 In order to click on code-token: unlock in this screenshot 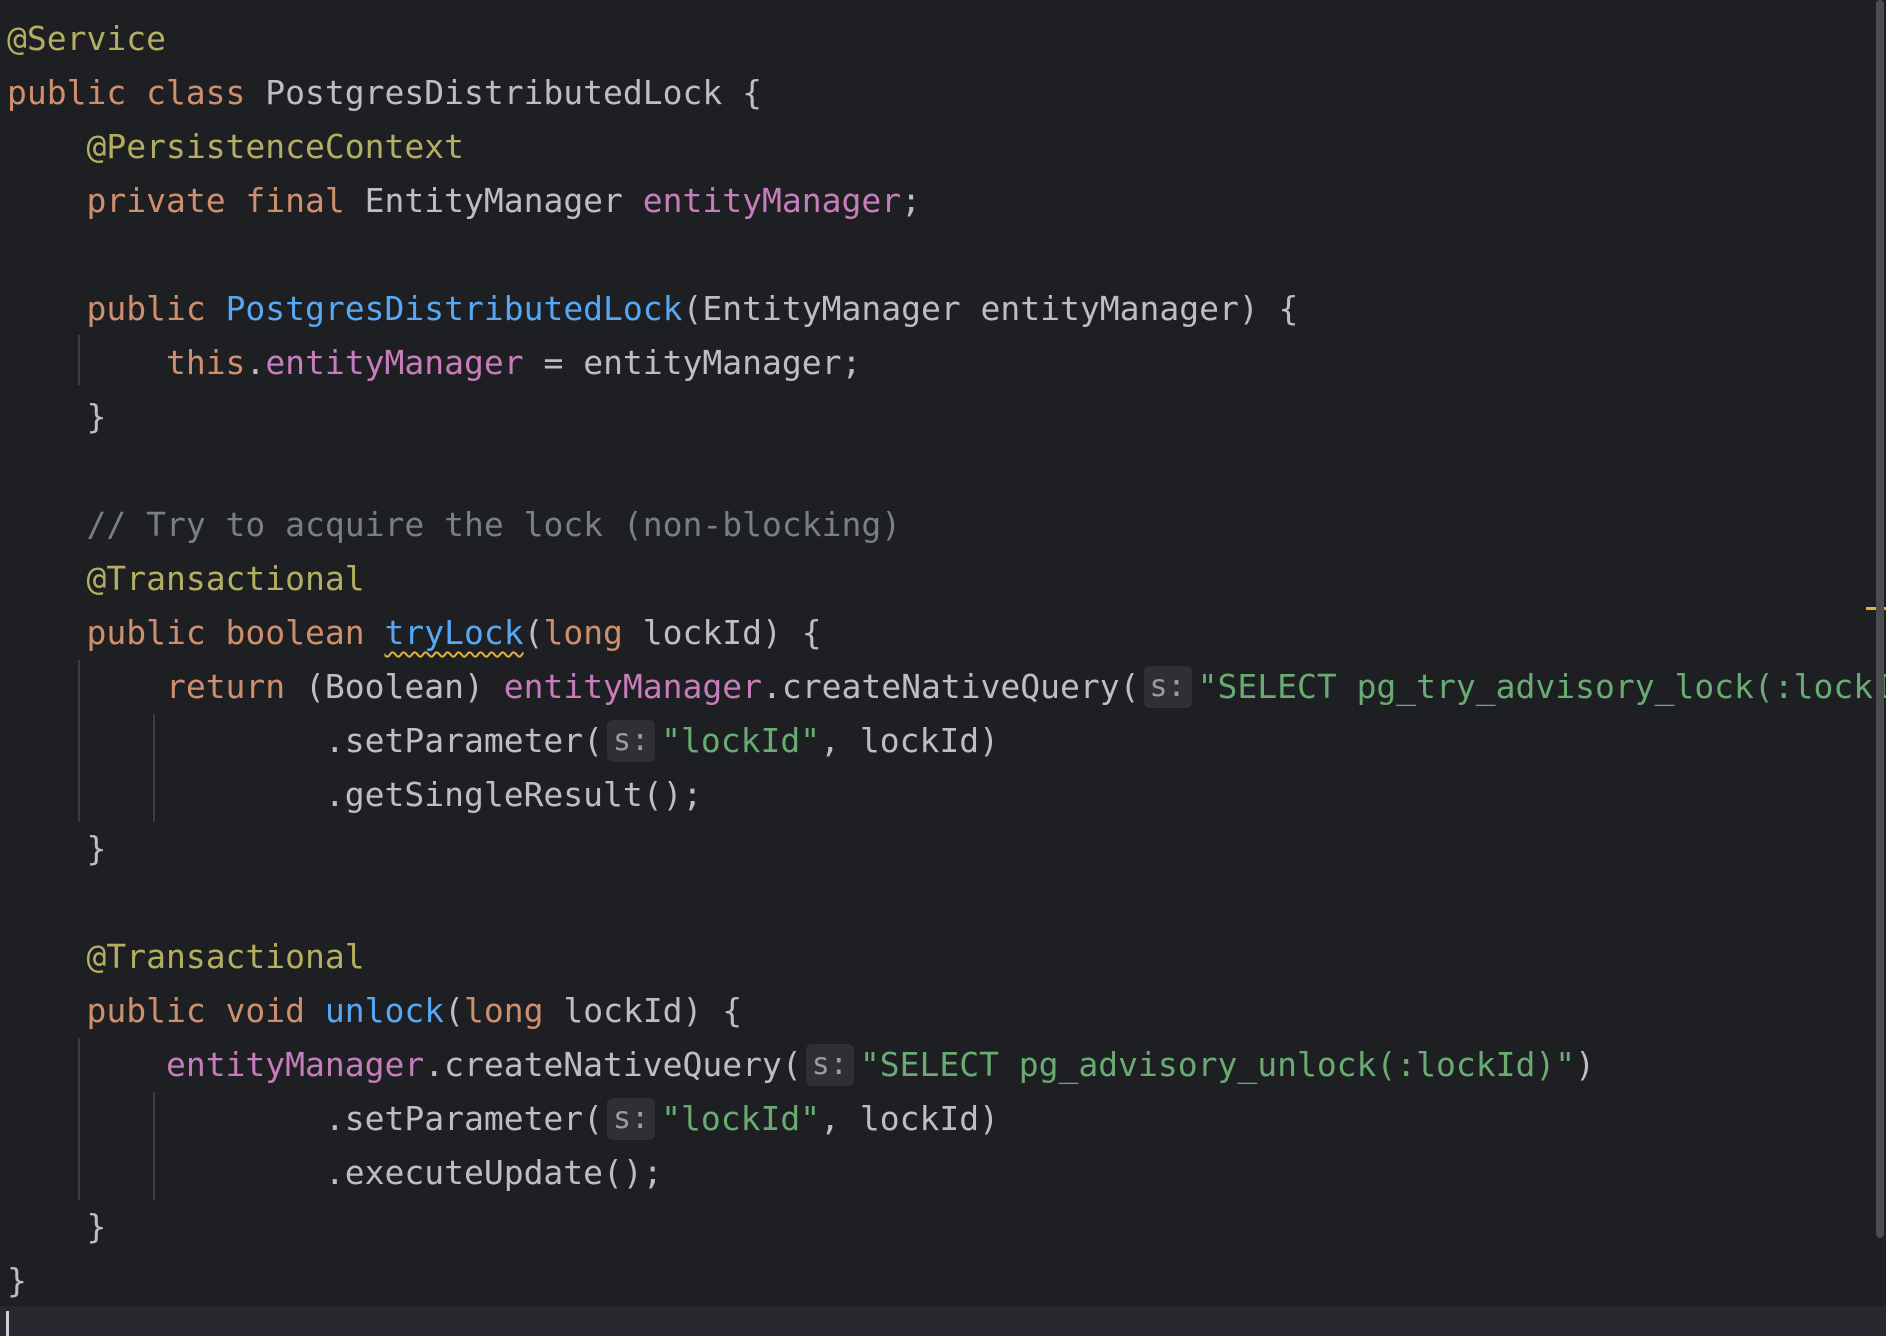, I will do `click(384, 1010)`.